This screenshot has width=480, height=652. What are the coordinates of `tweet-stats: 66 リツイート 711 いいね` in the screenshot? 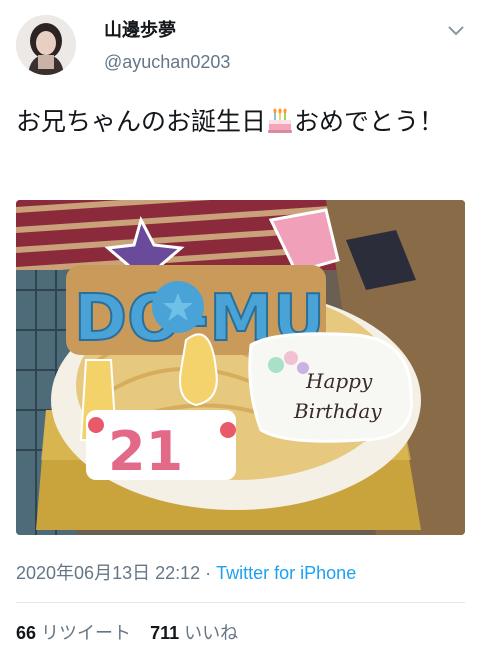 It's located at (127, 632).